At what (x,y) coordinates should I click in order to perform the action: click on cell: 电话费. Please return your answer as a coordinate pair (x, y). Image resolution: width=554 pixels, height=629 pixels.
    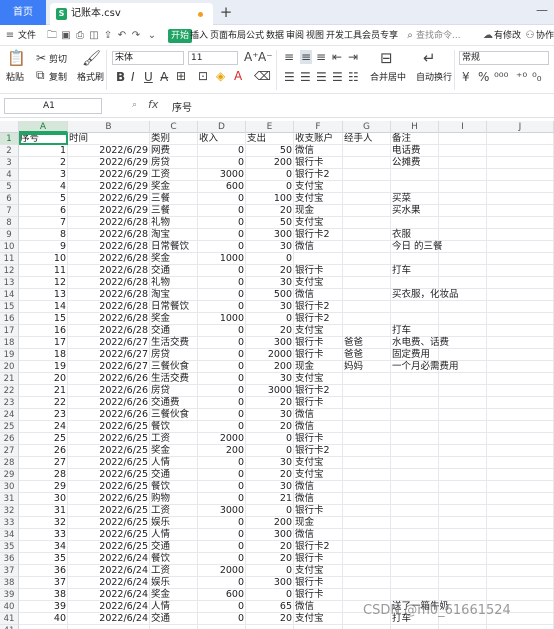
    Looking at the image, I should click on (415, 151).